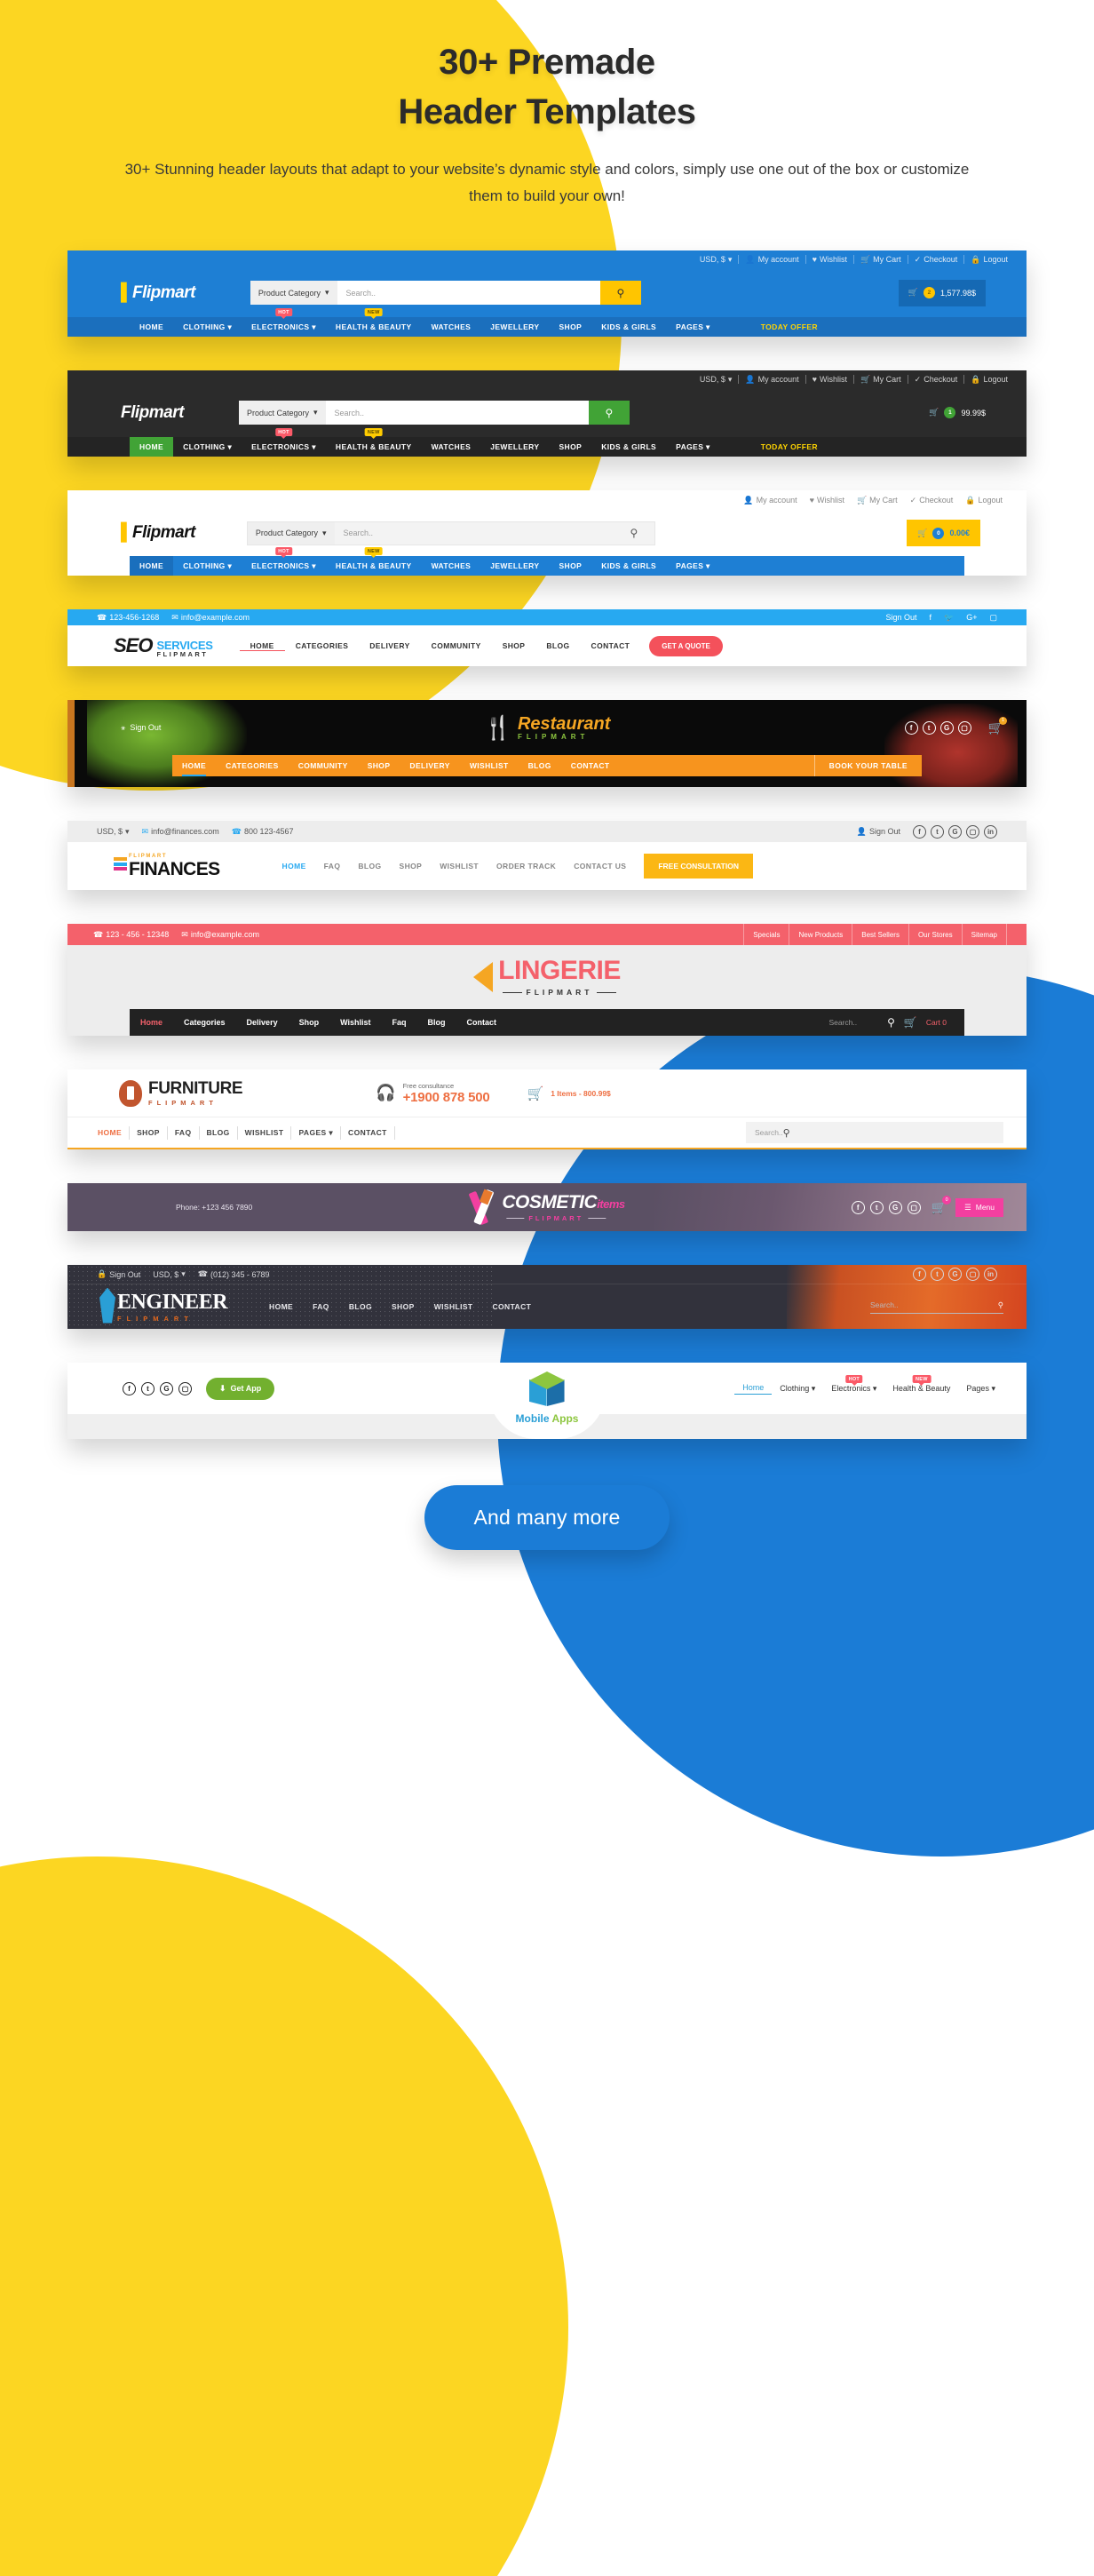 The height and width of the screenshot is (2576, 1094). I want to click on topbar-link-logout: 🔒 Logout, so click(984, 500).